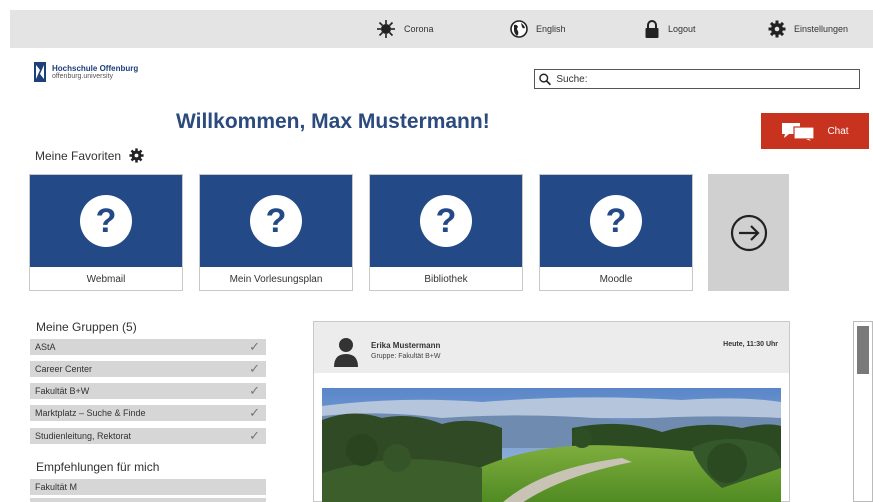 The image size is (873, 502). Describe the element at coordinates (276, 279) in the screenshot. I see `tile-label: Mein Vorlesungsplan` at that location.